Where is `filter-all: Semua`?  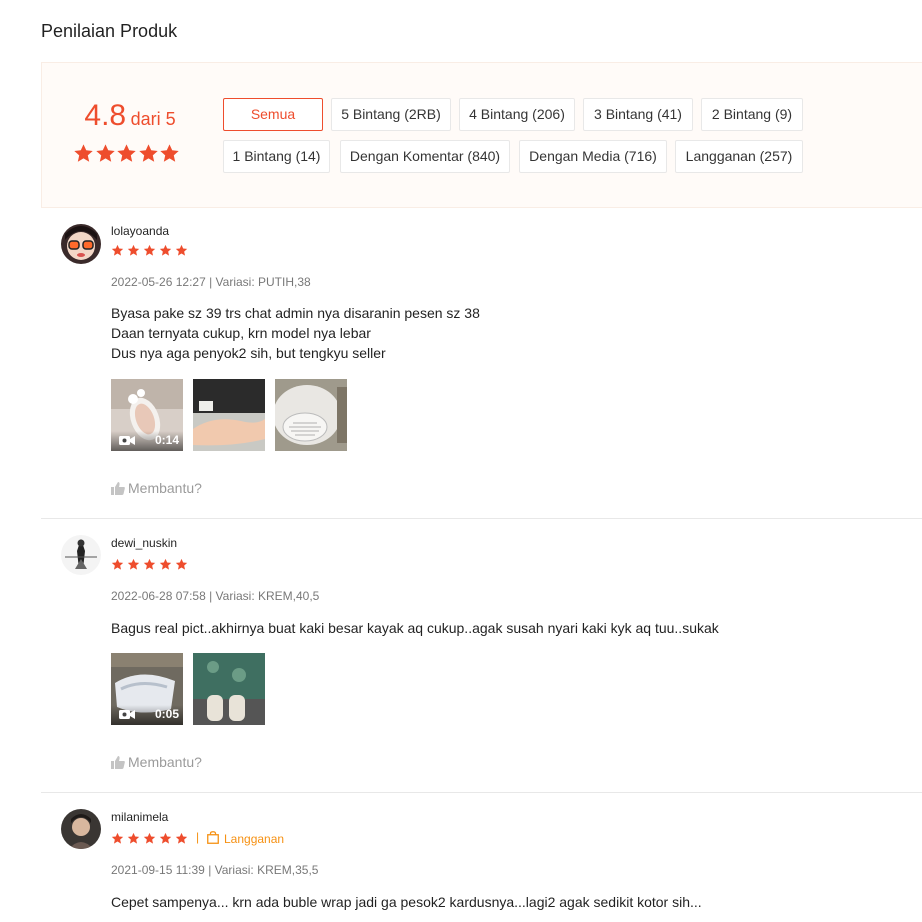 filter-all: Semua is located at coordinates (273, 114).